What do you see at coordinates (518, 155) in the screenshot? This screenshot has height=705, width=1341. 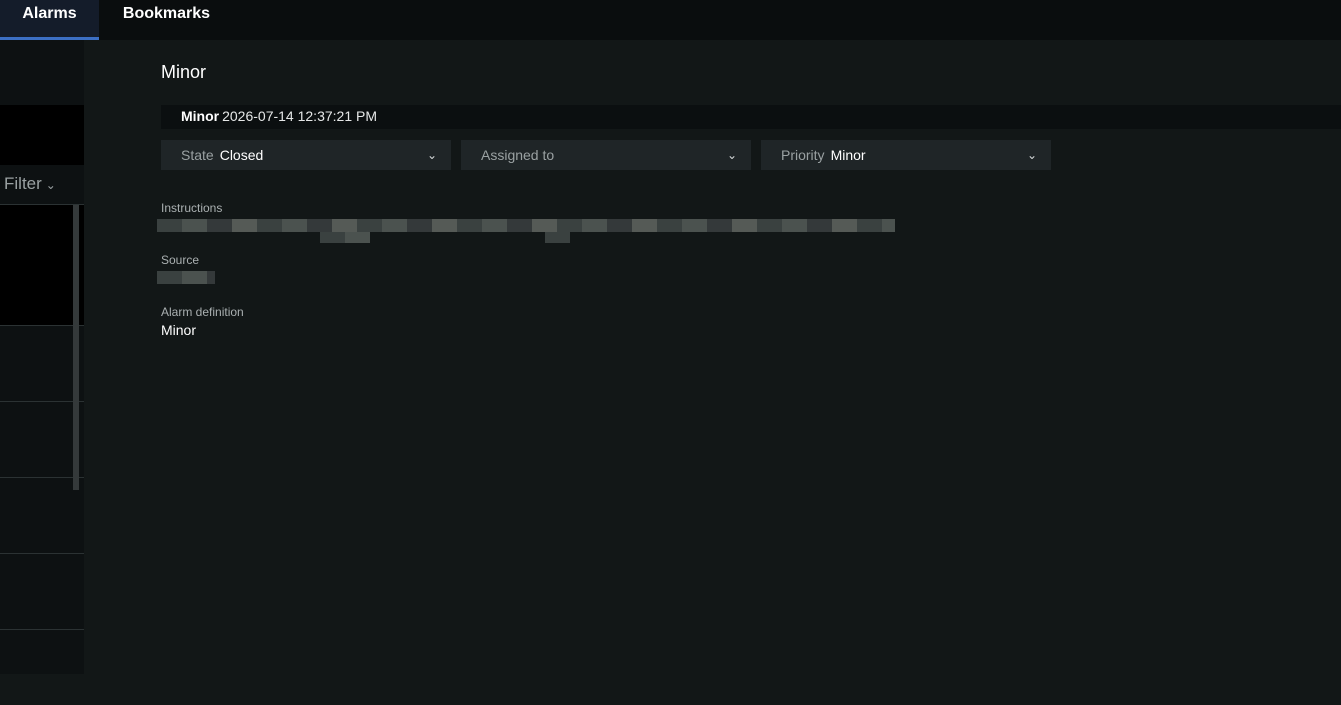 I see `assigned-to-label: Assigned to` at bounding box center [518, 155].